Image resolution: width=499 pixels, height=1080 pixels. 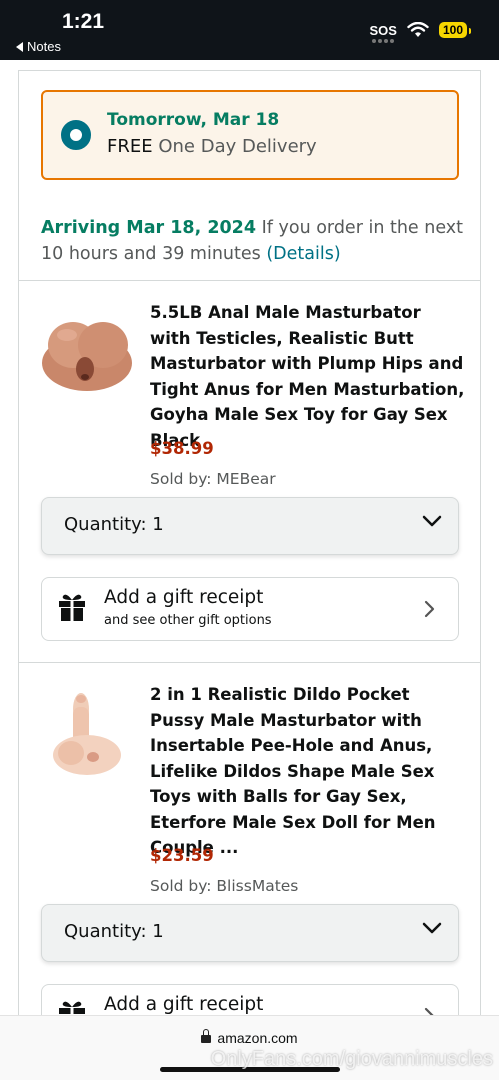 What do you see at coordinates (303, 254) in the screenshot?
I see `details-link: (Details)` at bounding box center [303, 254].